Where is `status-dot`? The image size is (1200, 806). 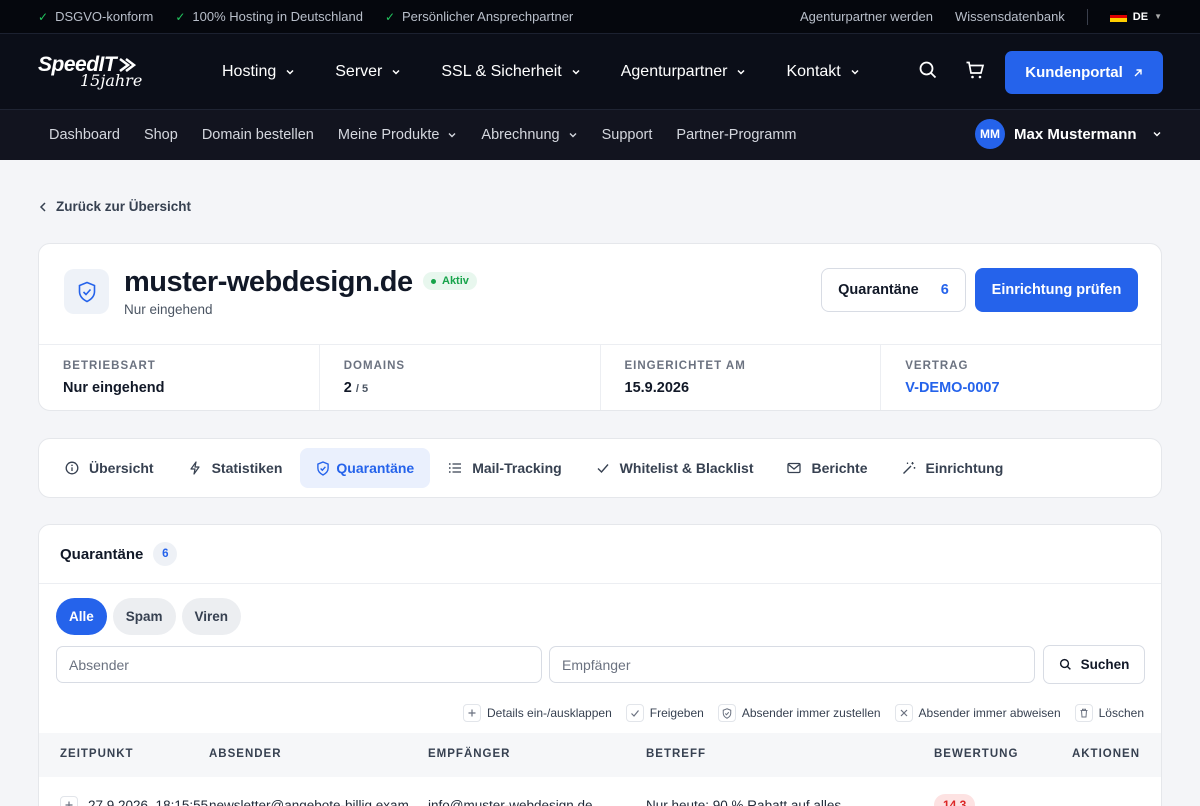 status-dot is located at coordinates (433, 281).